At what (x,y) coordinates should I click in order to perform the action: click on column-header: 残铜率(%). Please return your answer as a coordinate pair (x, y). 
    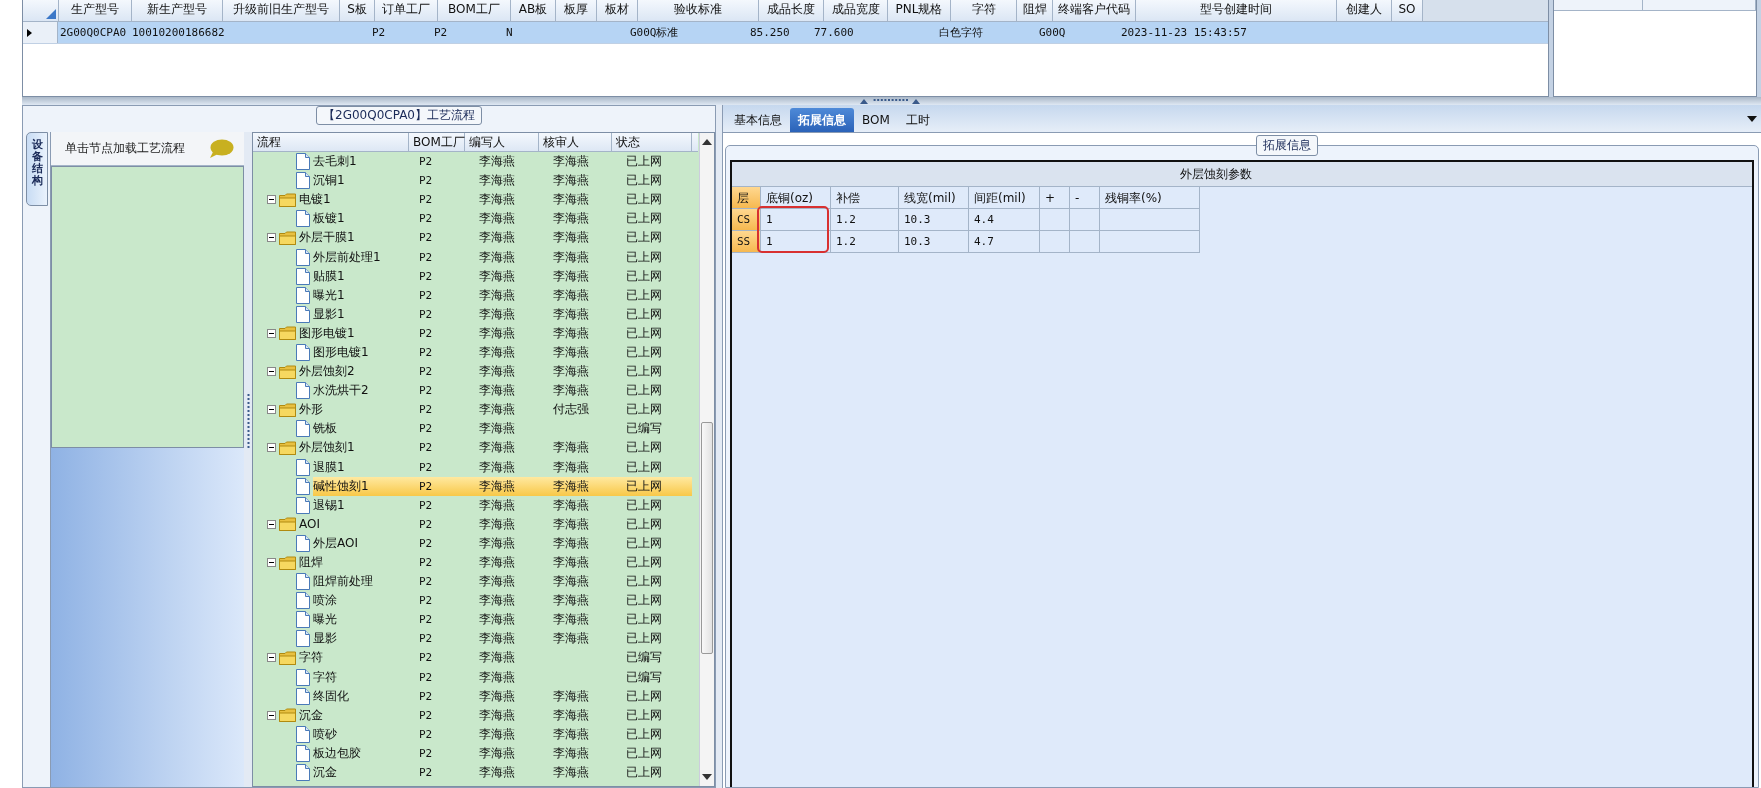
    Looking at the image, I should click on (1150, 198).